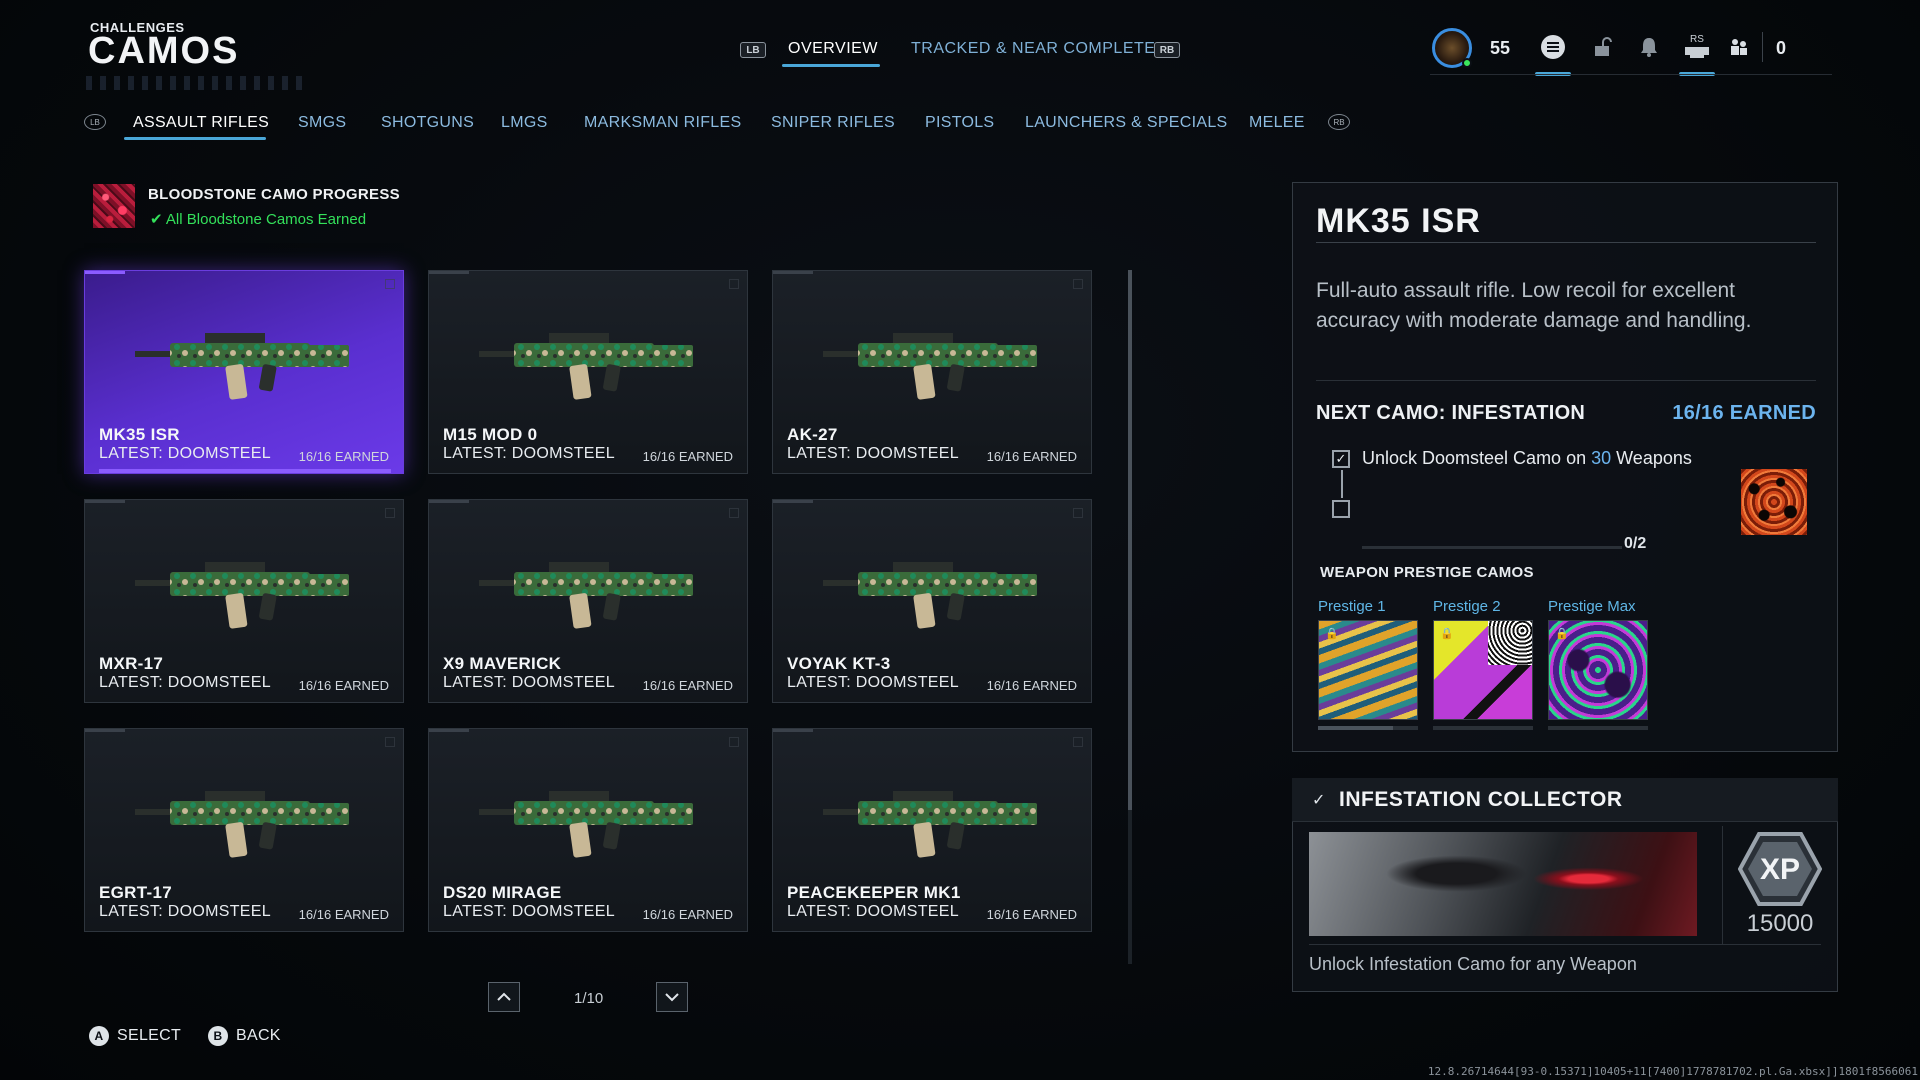 The image size is (1920, 1080). I want to click on tab-tracked-near-complete: TRACKED & NEAR COMPLETE, so click(1033, 49).